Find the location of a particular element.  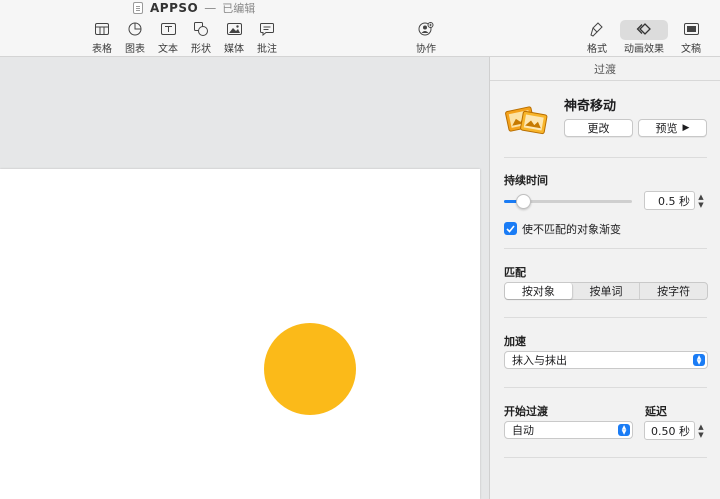

match-label: 匹配 is located at coordinates (515, 272).